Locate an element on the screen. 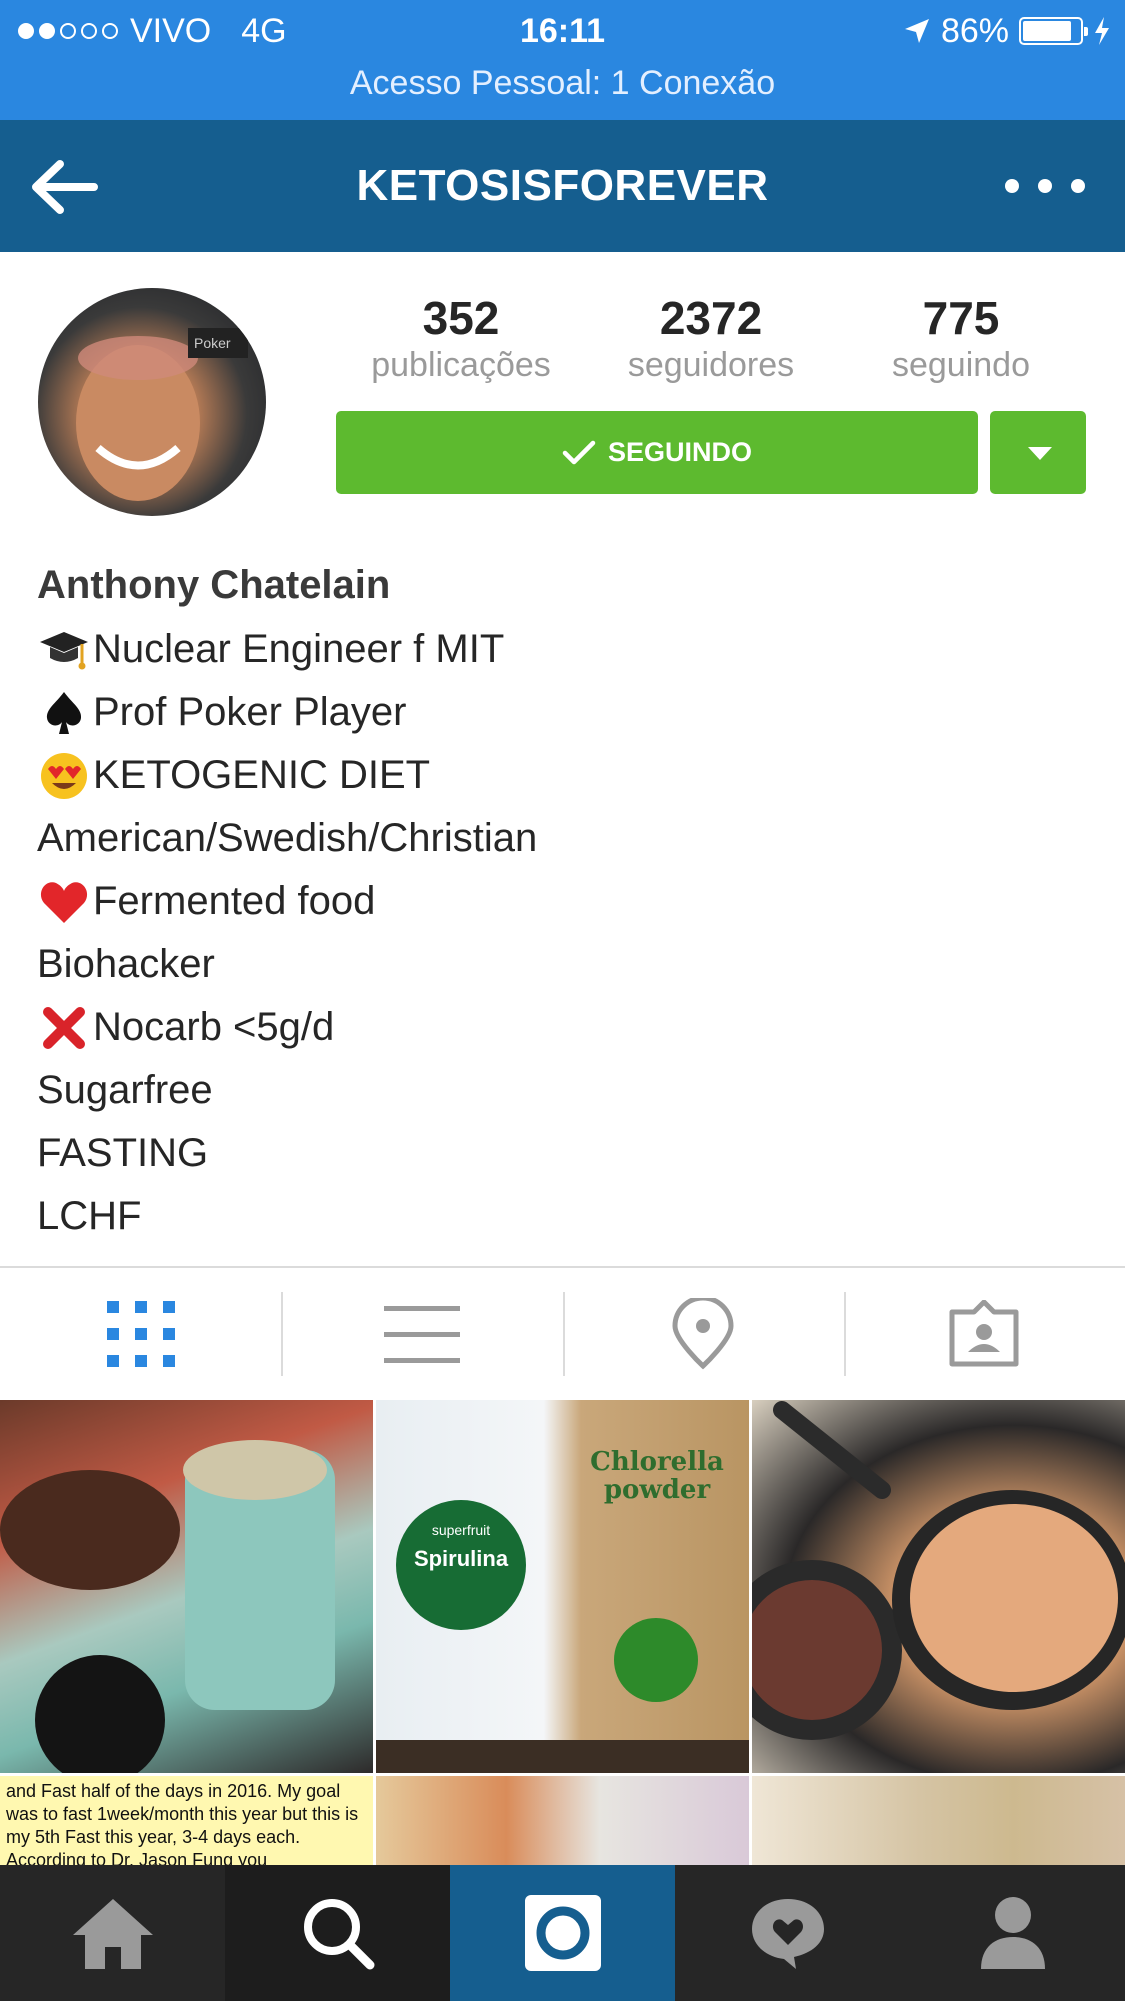 This screenshot has width=1125, height=2001. bottom-navigation is located at coordinates (562, 1933).